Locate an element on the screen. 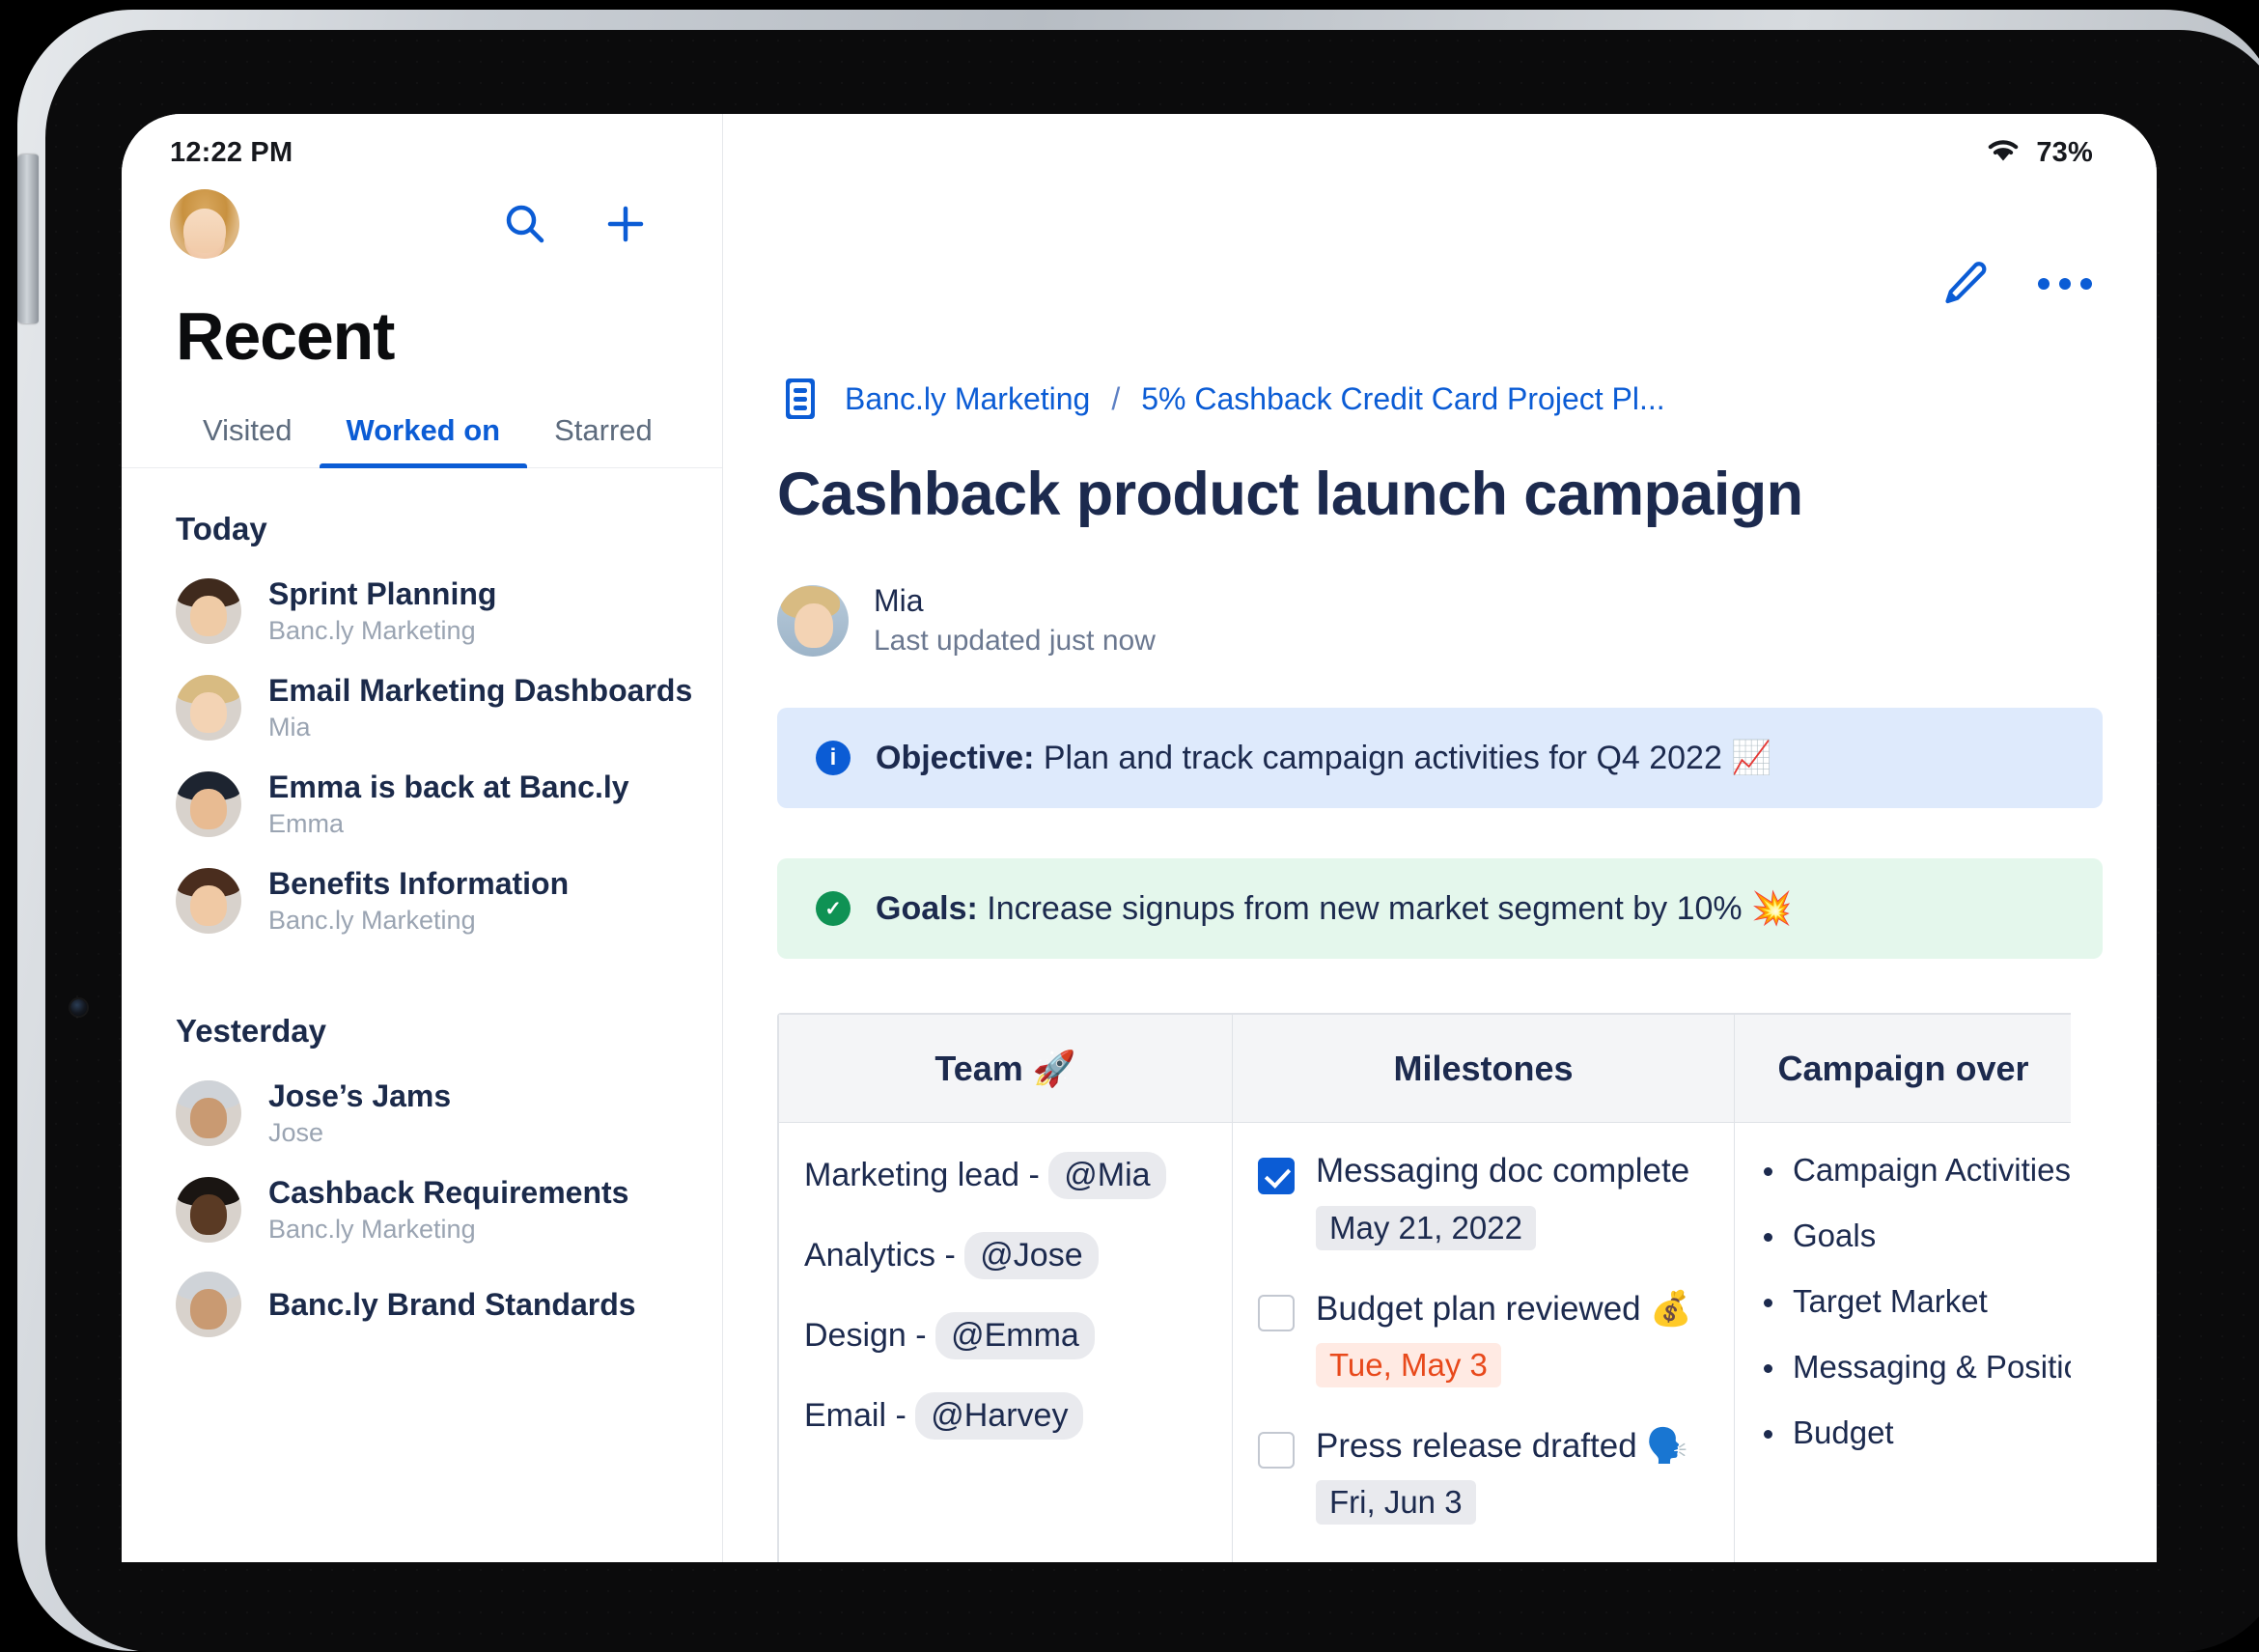  mention-chip: @Jose is located at coordinates (1031, 1256).